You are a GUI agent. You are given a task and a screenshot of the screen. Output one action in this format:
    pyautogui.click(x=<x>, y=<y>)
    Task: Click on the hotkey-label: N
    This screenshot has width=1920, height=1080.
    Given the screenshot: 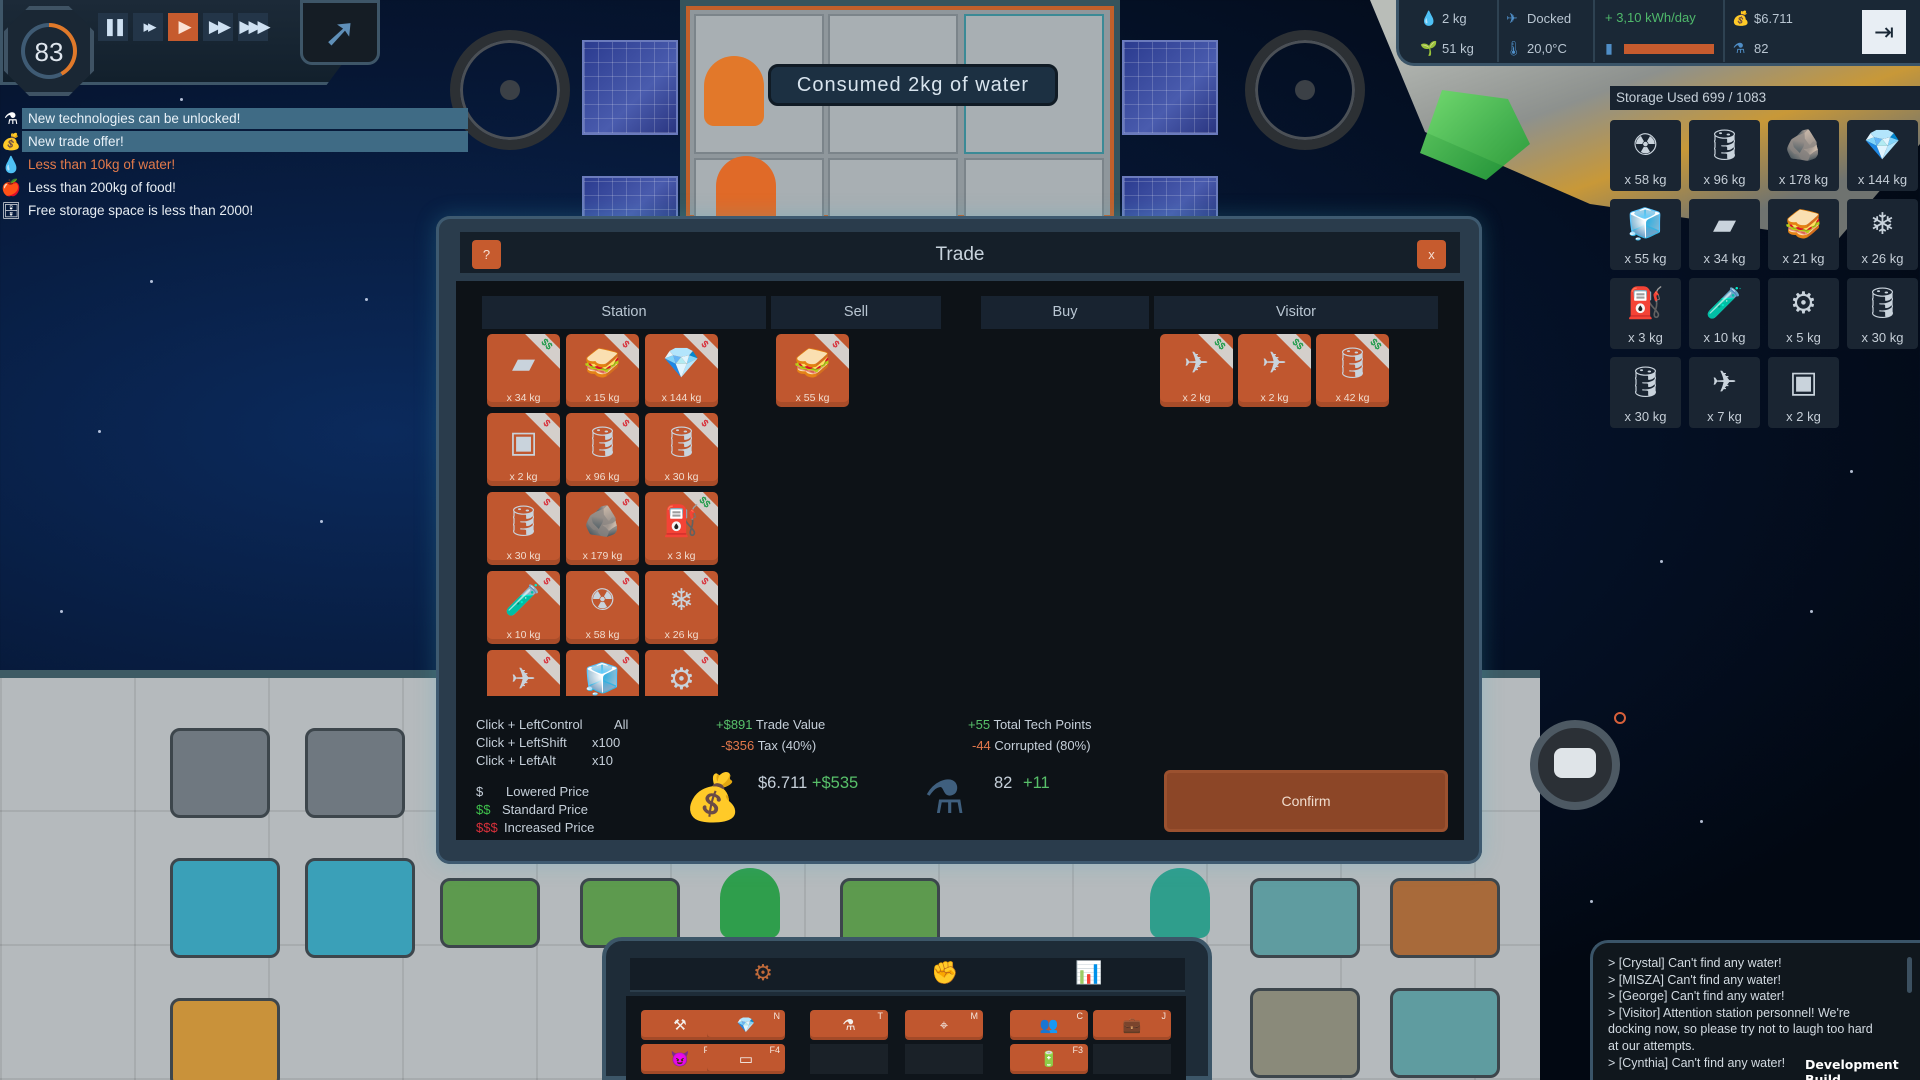 What is the action you would take?
    pyautogui.click(x=777, y=1016)
    